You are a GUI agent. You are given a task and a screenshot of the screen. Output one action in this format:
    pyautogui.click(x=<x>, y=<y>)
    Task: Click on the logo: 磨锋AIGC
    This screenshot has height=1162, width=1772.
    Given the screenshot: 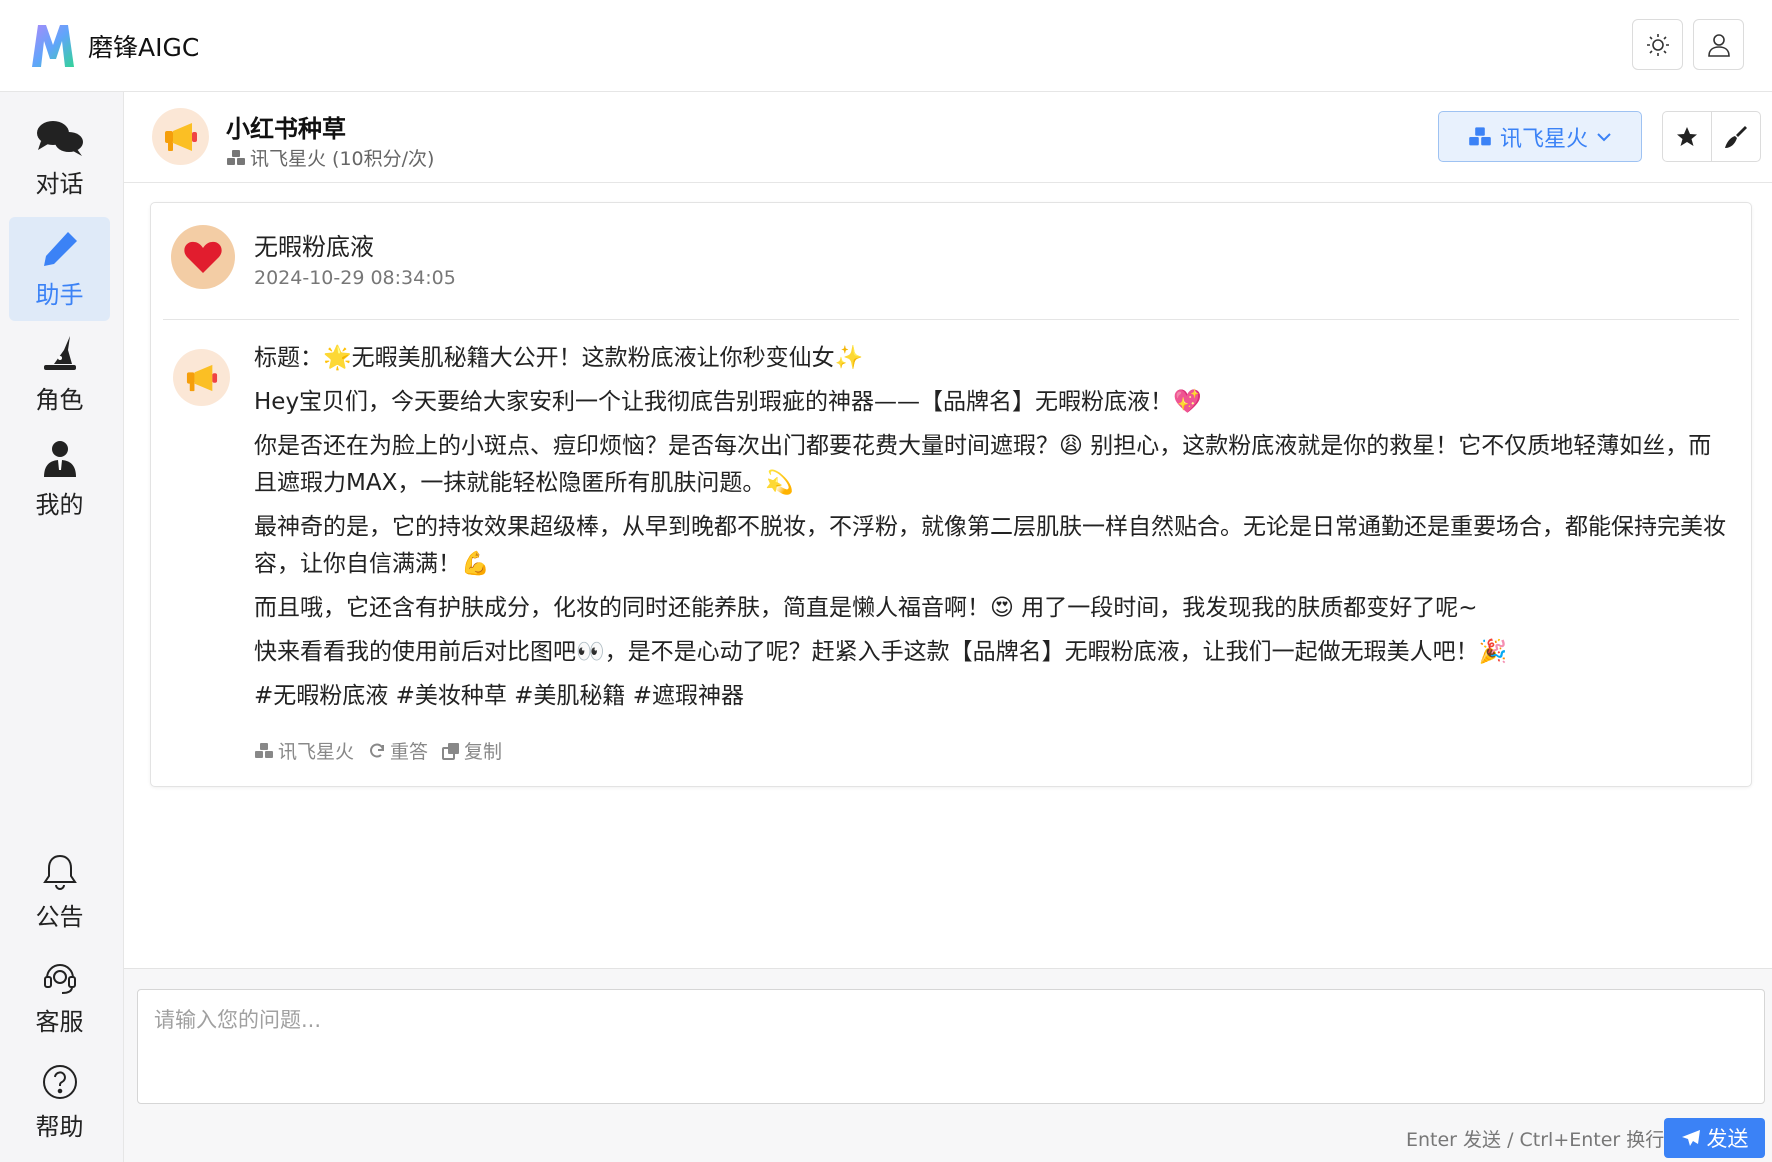 What is the action you would take?
    pyautogui.click(x=113, y=46)
    